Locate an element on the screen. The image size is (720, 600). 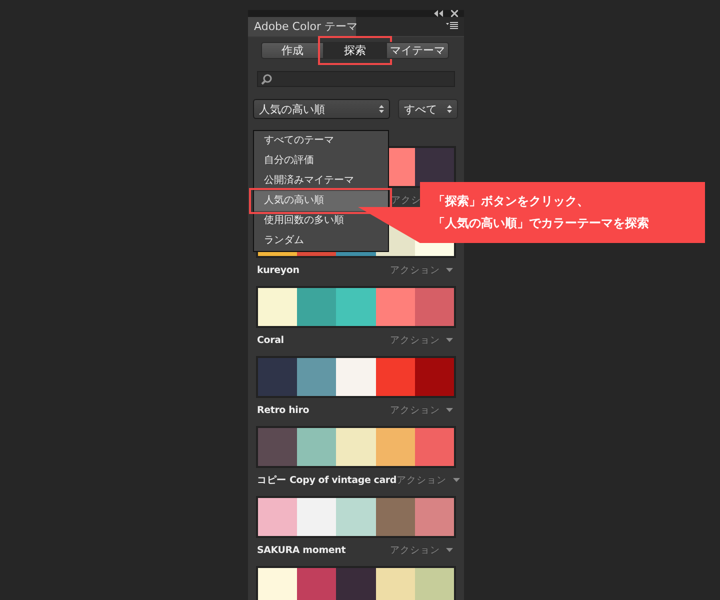
callout-text: 「探索」ボタンをクリック、 is located at coordinates (511, 201).